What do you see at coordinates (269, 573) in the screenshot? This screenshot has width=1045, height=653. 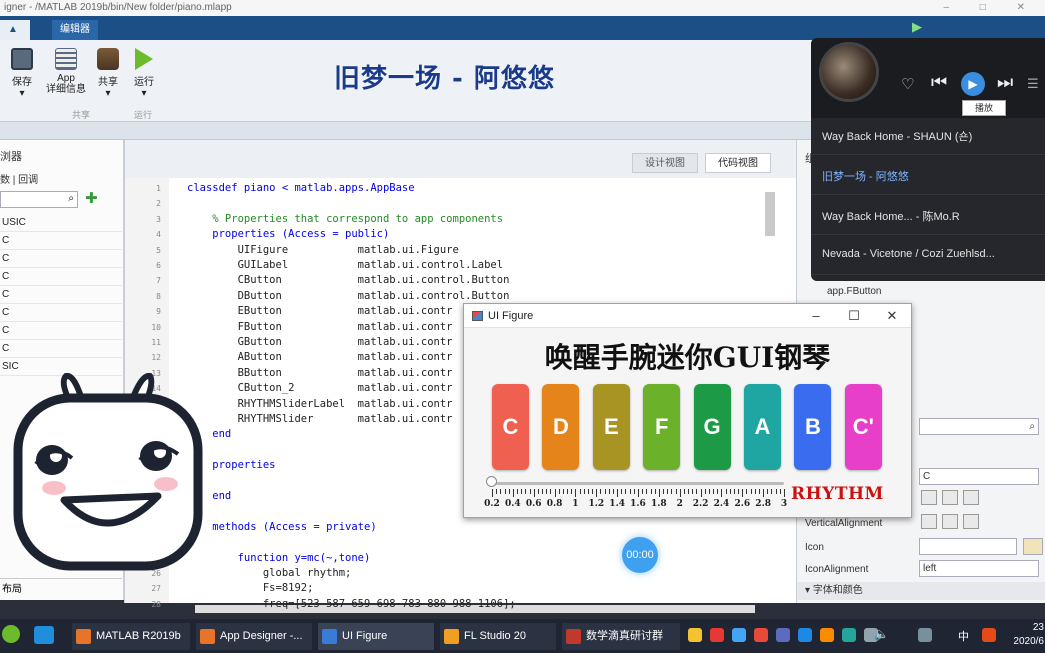 I see `code-line: global rhythm;` at bounding box center [269, 573].